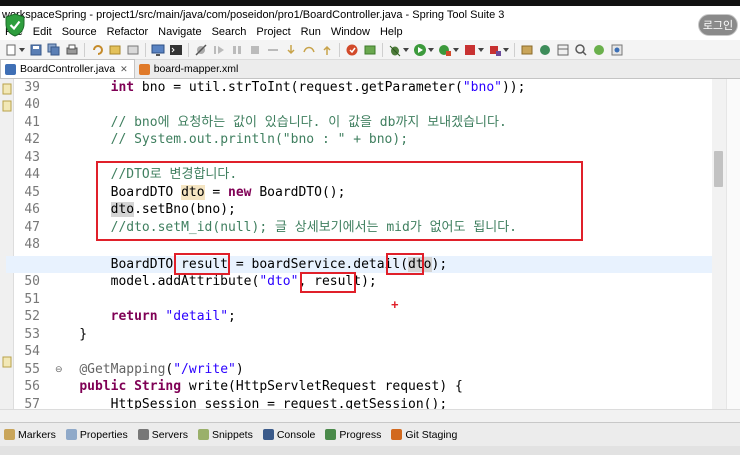 Image resolution: width=740 pixels, height=455 pixels. I want to click on code-line-52: return "detail";, so click(173, 316).